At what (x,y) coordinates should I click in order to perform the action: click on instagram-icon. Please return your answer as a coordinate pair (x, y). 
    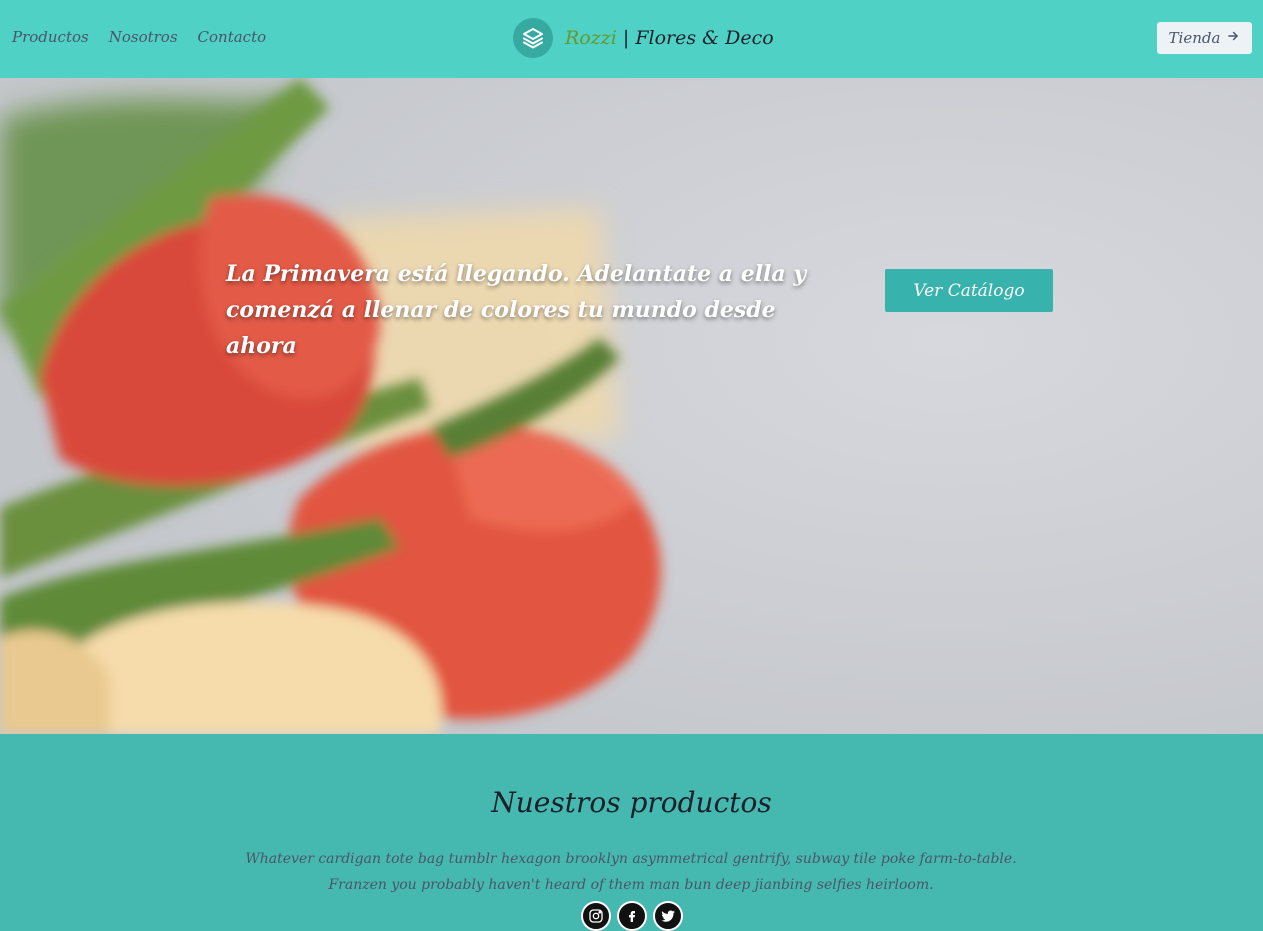
    Looking at the image, I should click on (596, 916).